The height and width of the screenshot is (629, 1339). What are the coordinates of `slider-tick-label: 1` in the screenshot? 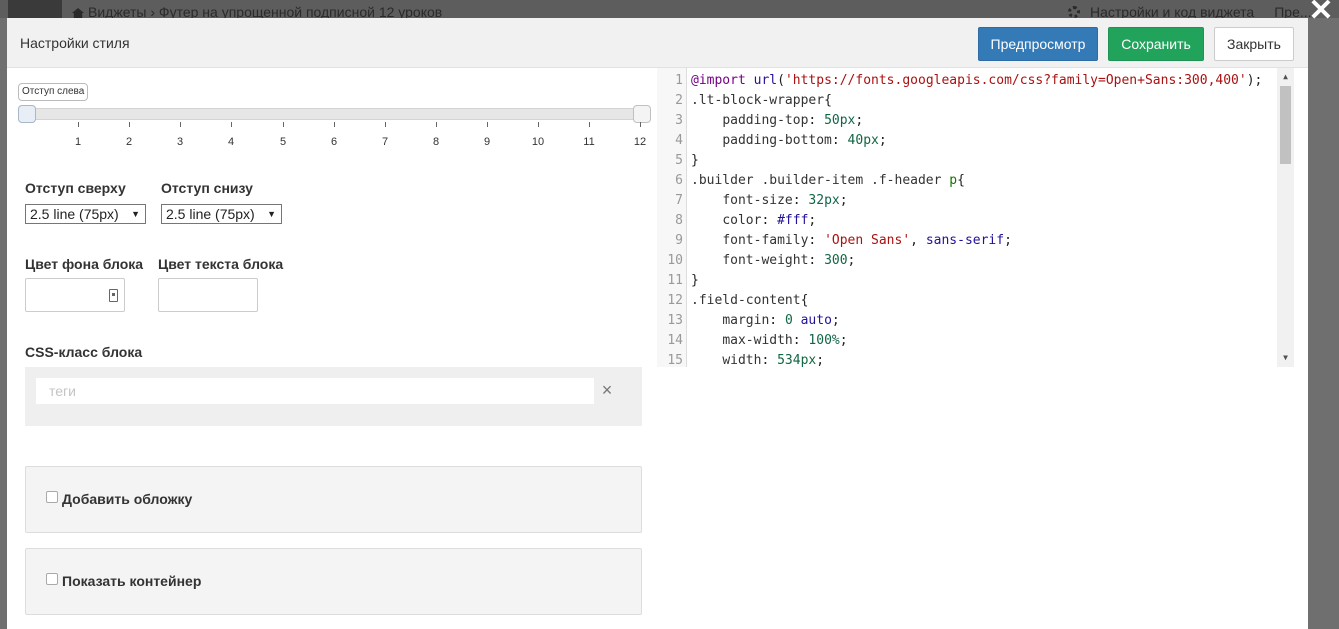 It's located at (78, 142).